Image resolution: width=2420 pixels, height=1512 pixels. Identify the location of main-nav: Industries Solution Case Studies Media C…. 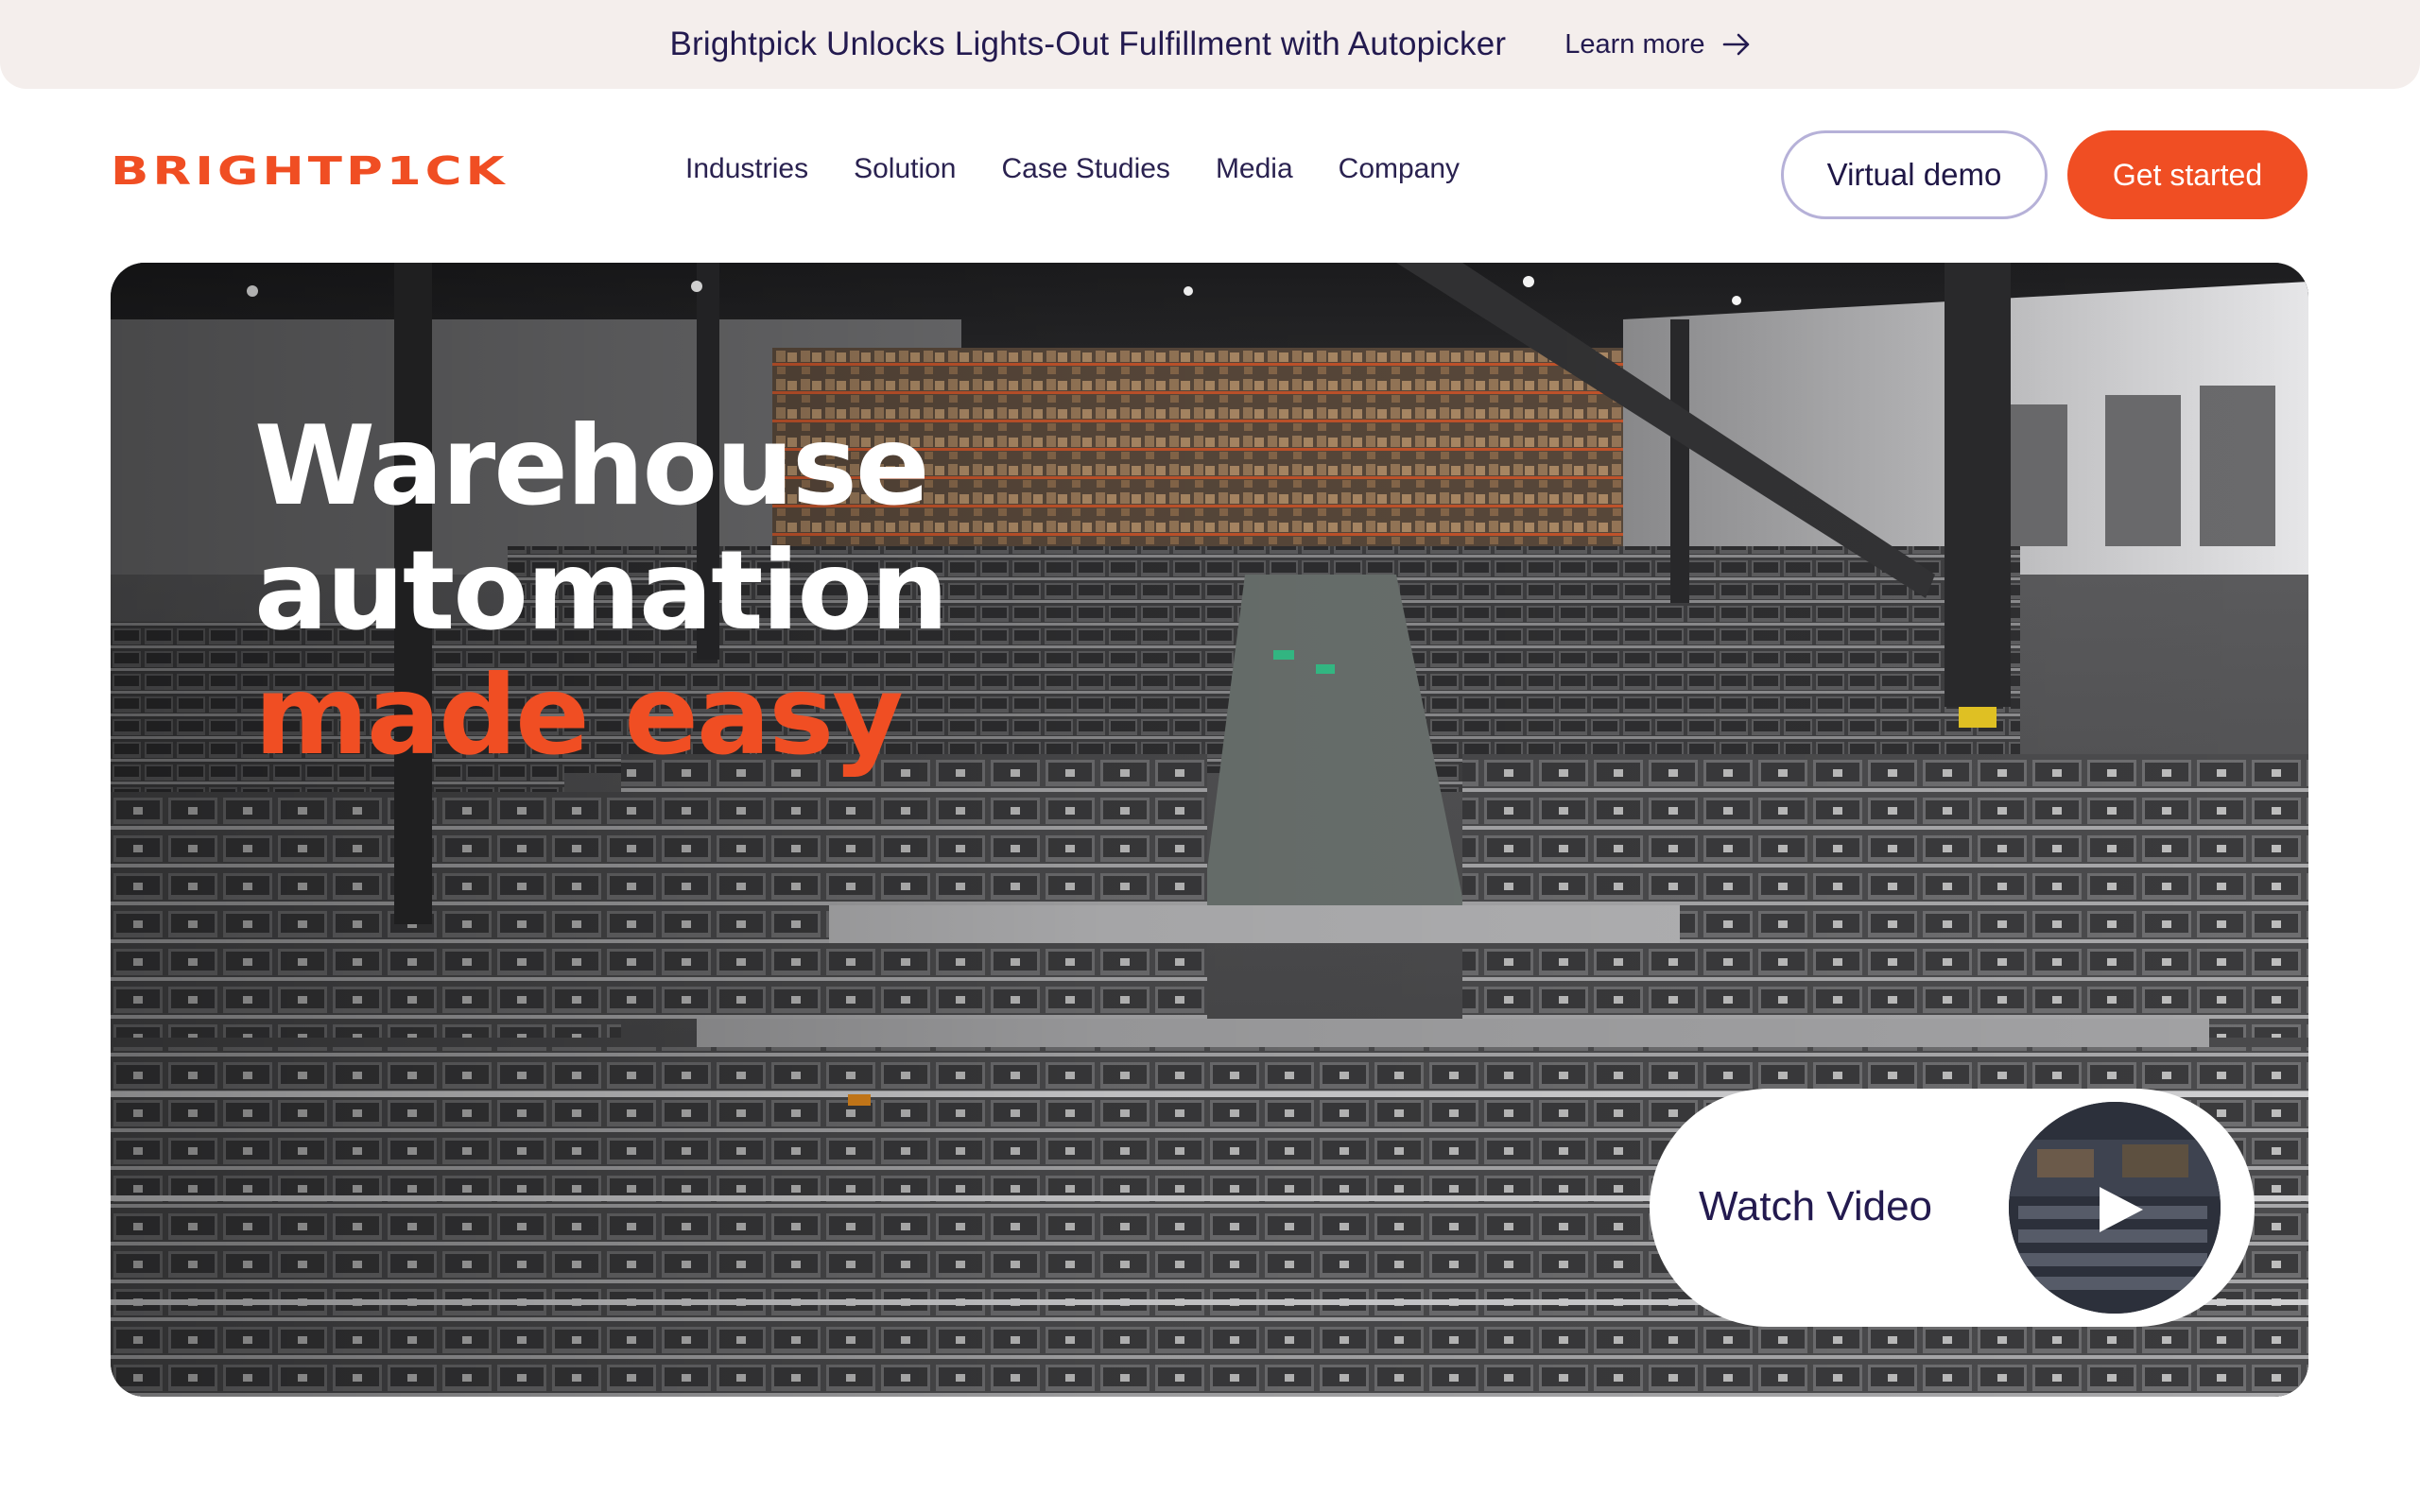
(1072, 169).